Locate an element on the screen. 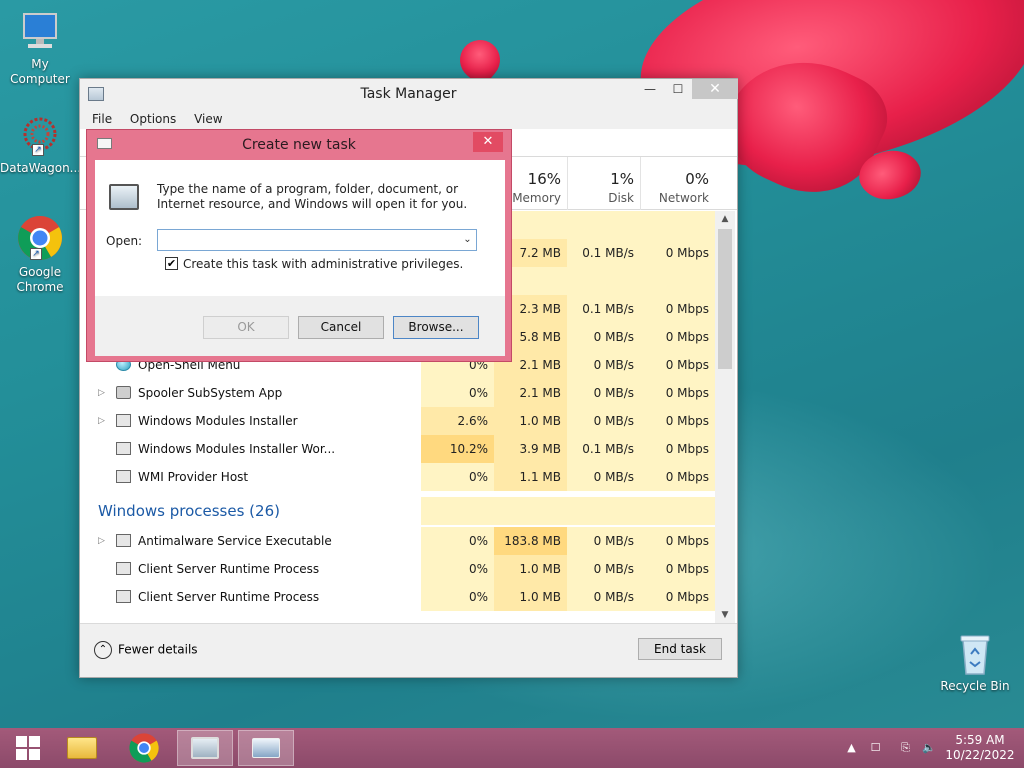  scroll-down-icon: ▼ is located at coordinates (725, 615).